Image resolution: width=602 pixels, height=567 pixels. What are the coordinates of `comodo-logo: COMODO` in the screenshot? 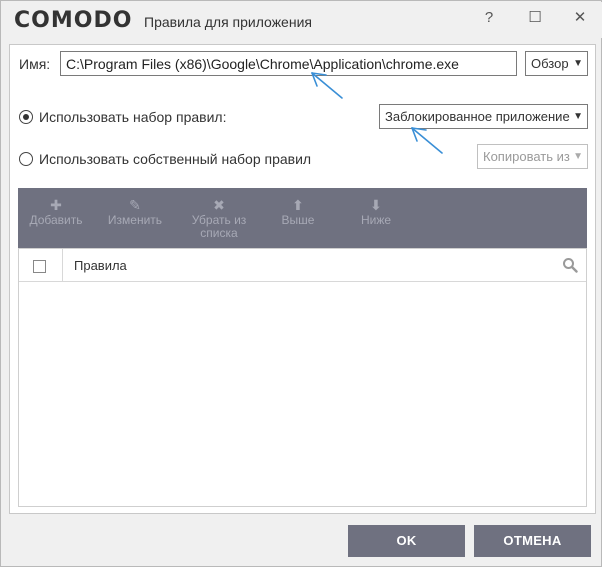 It's located at (73, 20).